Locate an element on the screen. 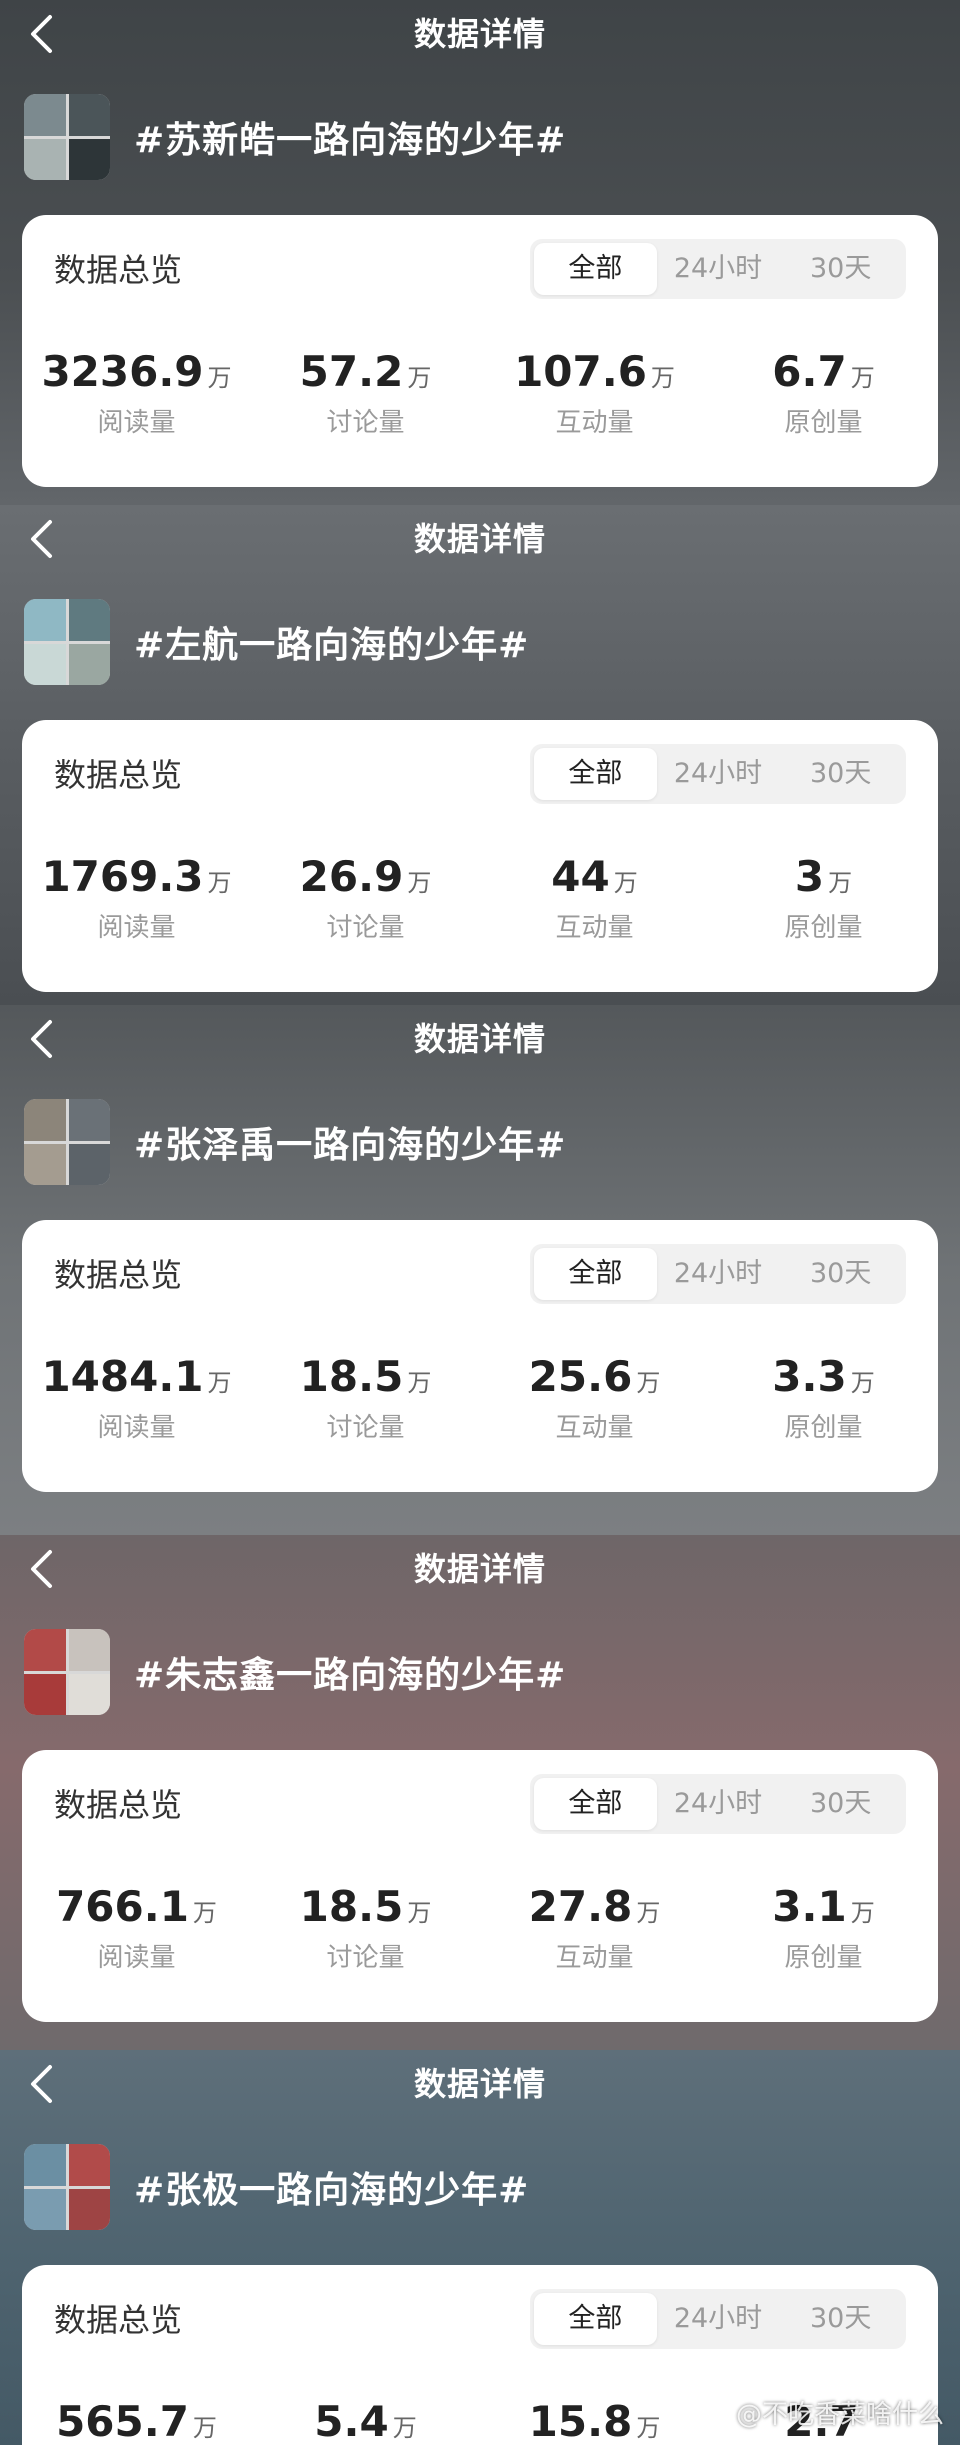 Image resolution: width=960 pixels, height=2445 pixels. stat-discussions: 26.9 万讨论量 is located at coordinates (365, 898).